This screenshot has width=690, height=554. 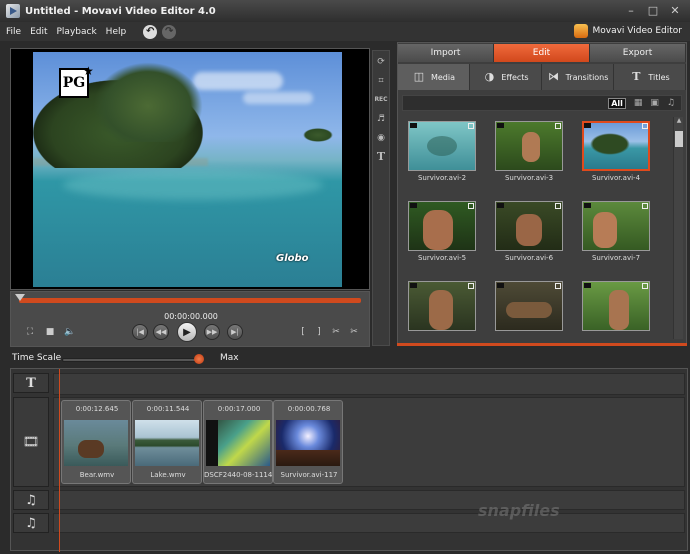 What do you see at coordinates (381, 138) in the screenshot?
I see `color-icon: ◉` at bounding box center [381, 138].